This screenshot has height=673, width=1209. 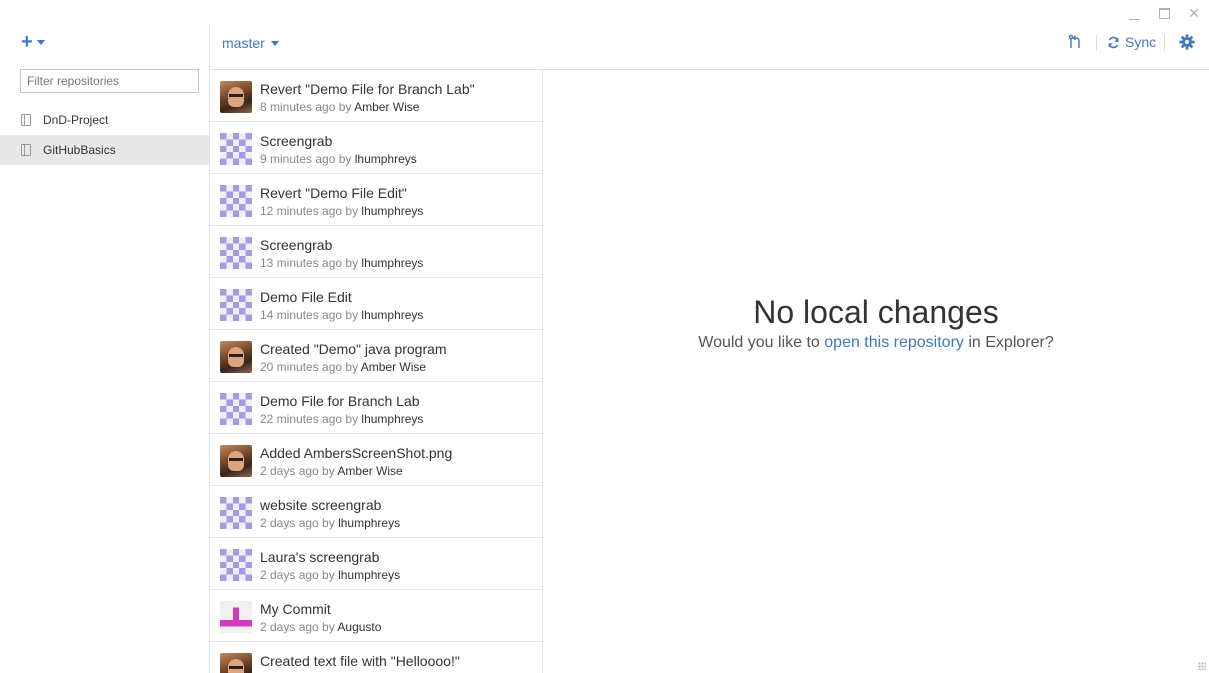 What do you see at coordinates (359, 627) in the screenshot?
I see `commit-author: Augusto` at bounding box center [359, 627].